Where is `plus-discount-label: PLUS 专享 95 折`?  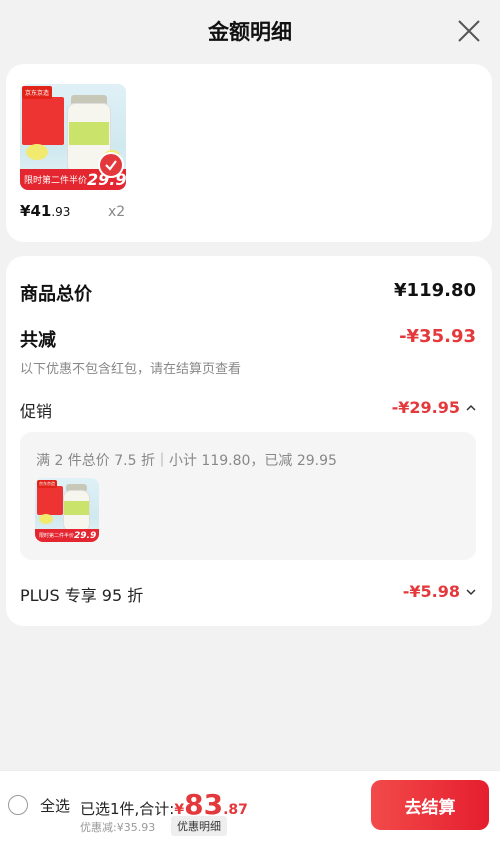 plus-discount-label: PLUS 专享 95 折 is located at coordinates (82, 595).